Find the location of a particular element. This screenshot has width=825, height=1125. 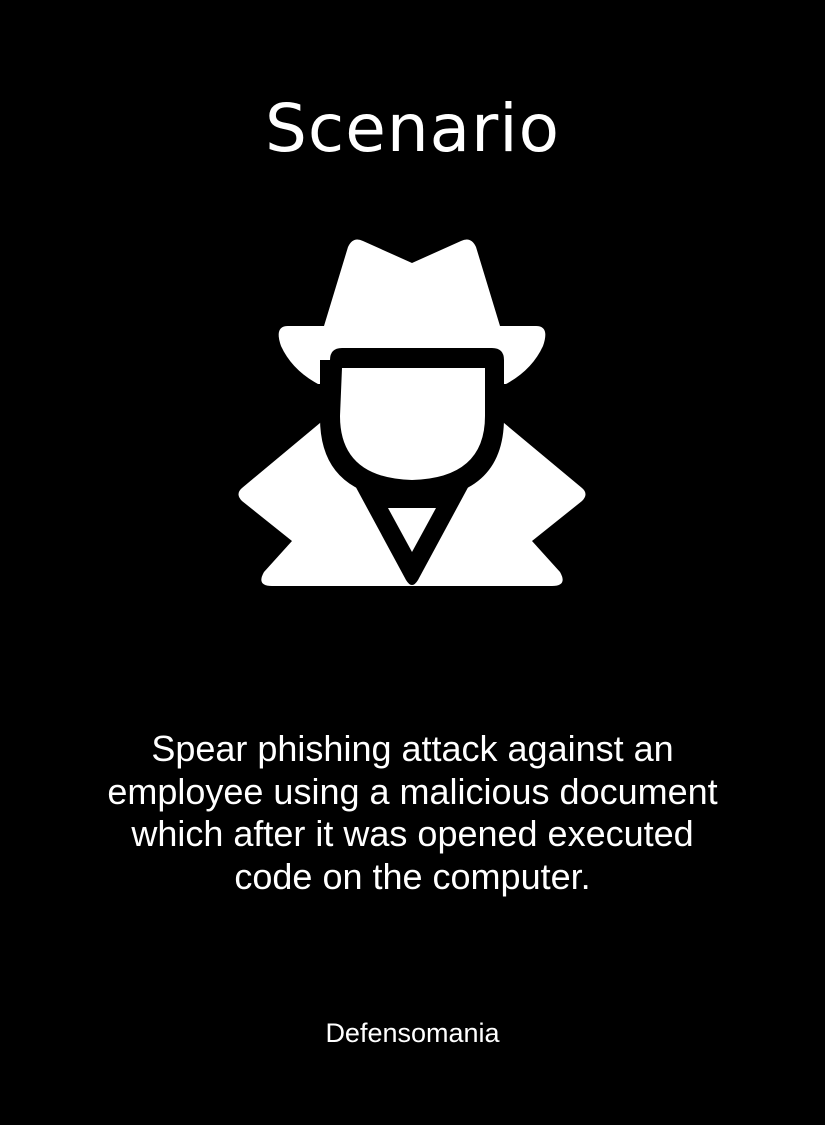

card-title: Scenario is located at coordinates (412, 128).